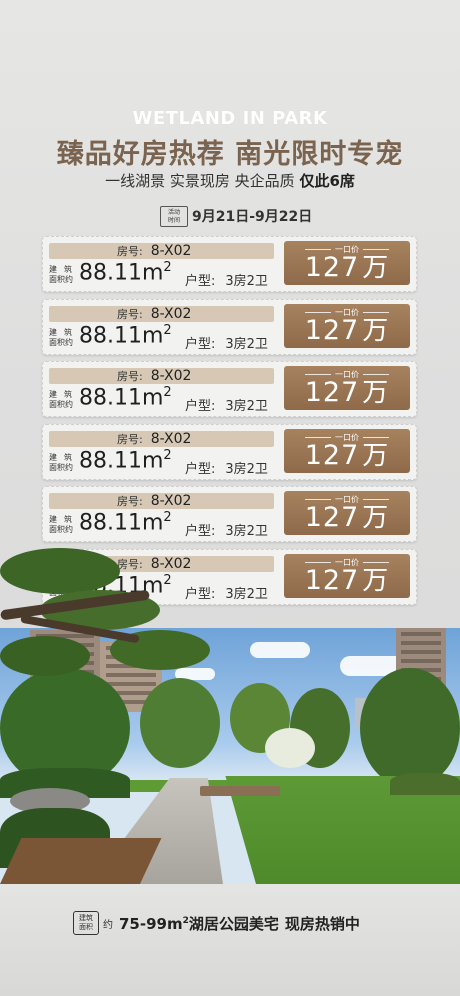 The width and height of the screenshot is (460, 996). What do you see at coordinates (230, 154) in the screenshot?
I see `headline: 臻品好房热荐 南光限时专宠` at bounding box center [230, 154].